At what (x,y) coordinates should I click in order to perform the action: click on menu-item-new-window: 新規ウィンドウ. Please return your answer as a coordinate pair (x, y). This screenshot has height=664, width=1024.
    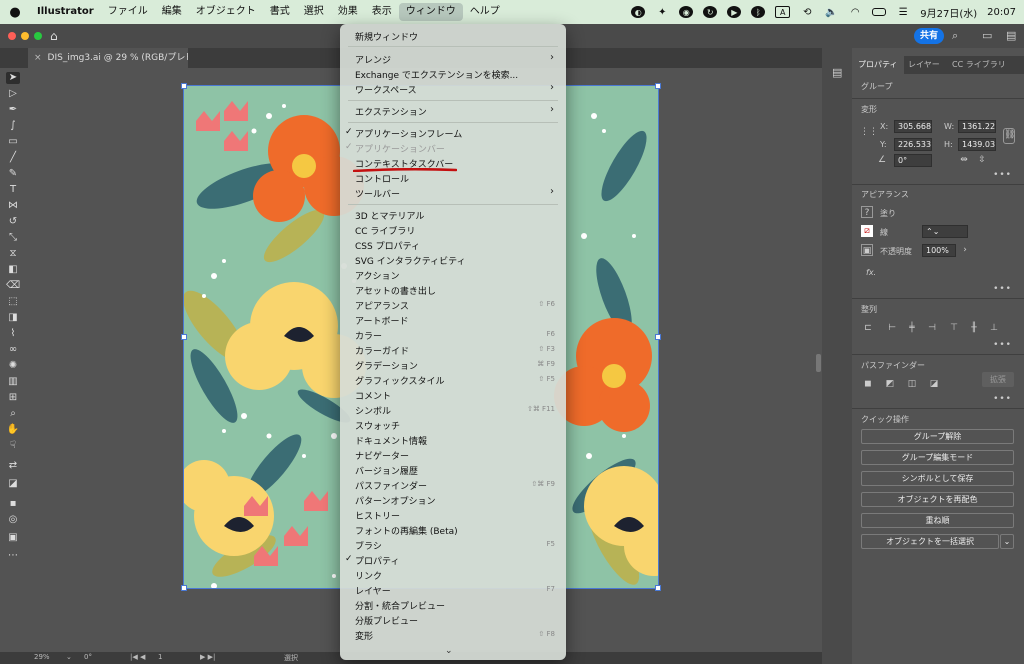
    Looking at the image, I should click on (453, 35).